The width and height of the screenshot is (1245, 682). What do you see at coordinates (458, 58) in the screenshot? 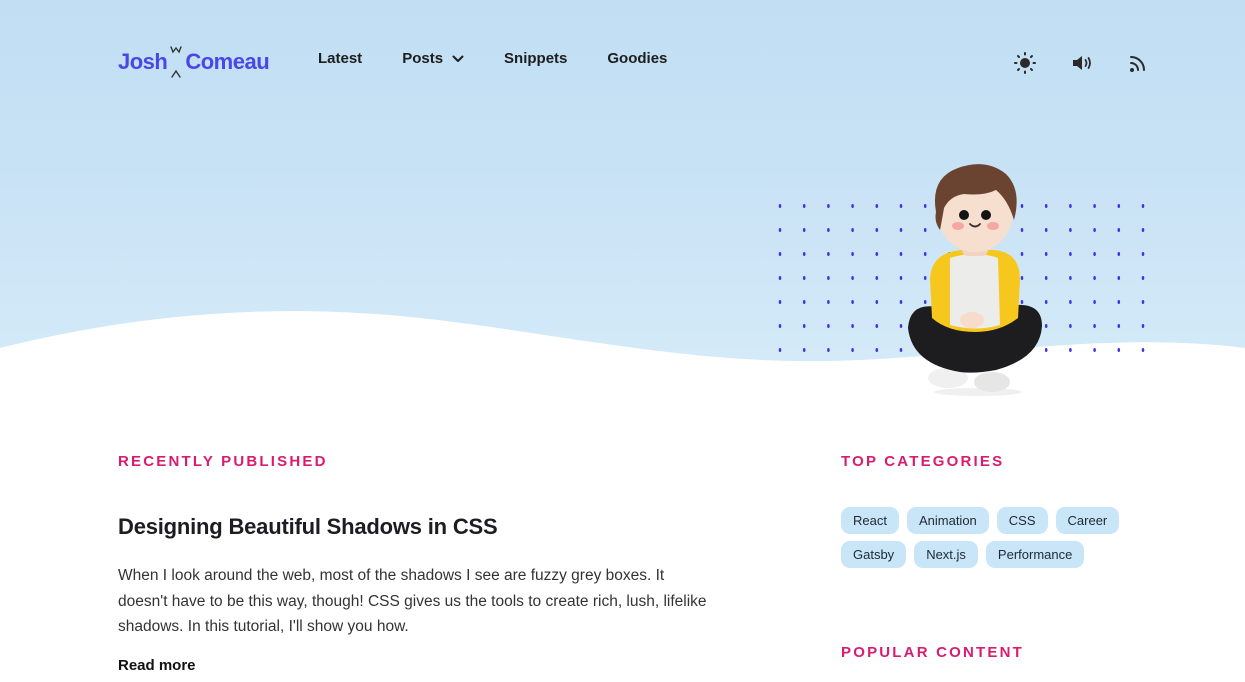
I see `chevron-down-icon` at bounding box center [458, 58].